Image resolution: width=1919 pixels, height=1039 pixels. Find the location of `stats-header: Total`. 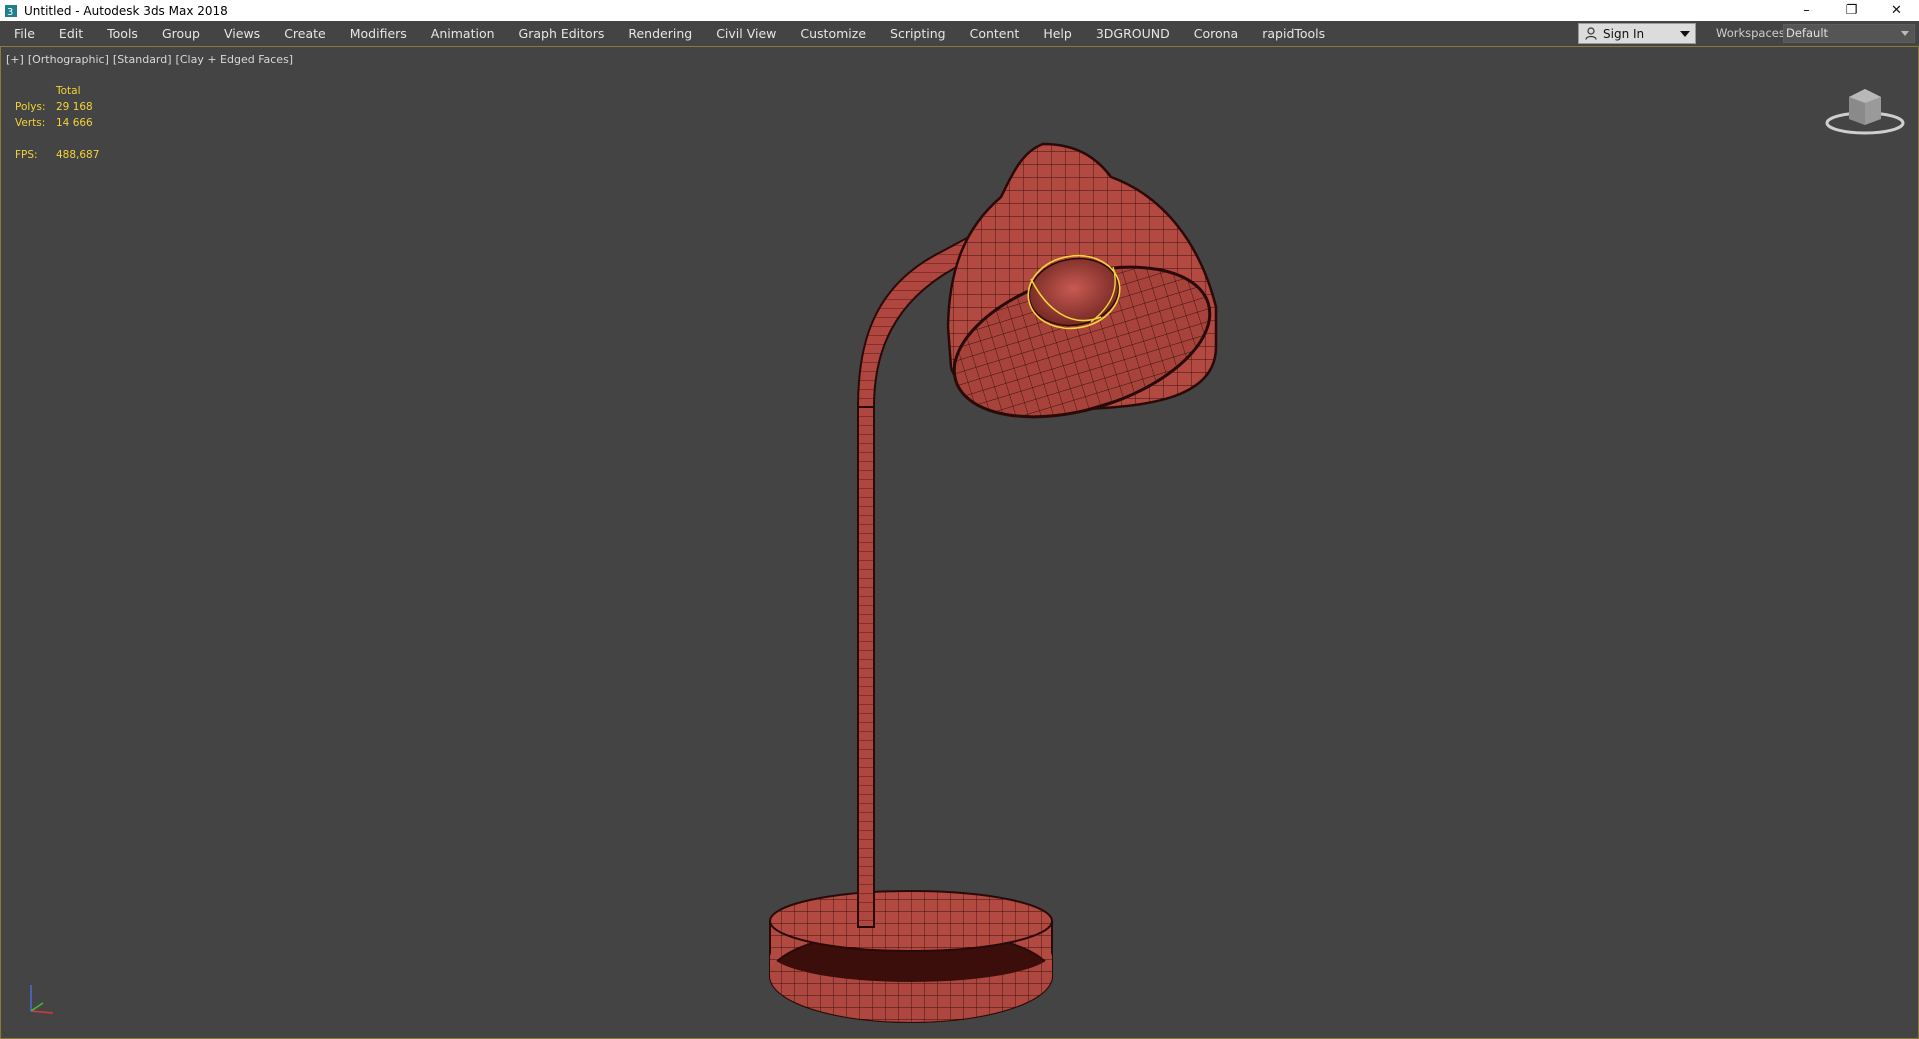

stats-header: Total is located at coordinates (68, 91).